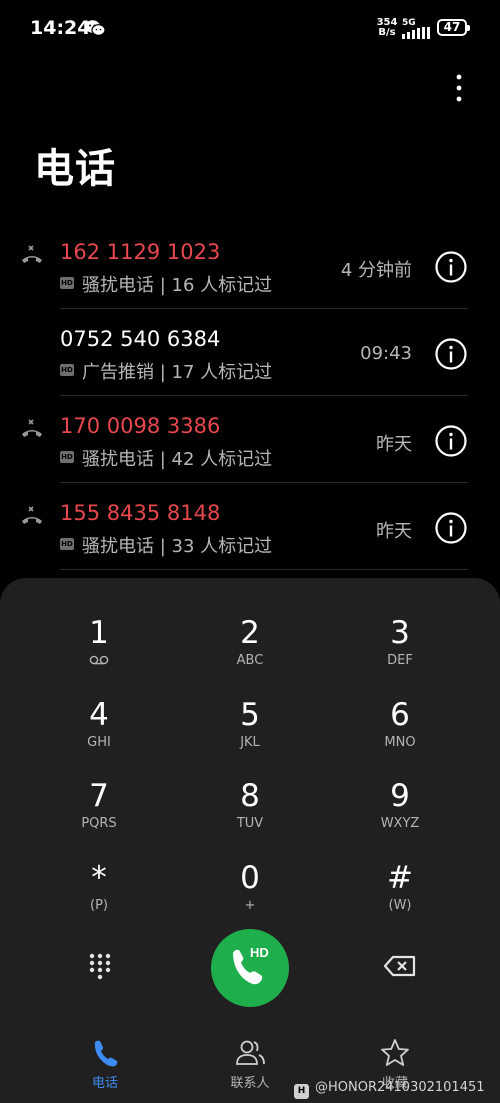 The width and height of the screenshot is (500, 1103). Describe the element at coordinates (400, 796) in the screenshot. I see `key-digit: 9` at that location.